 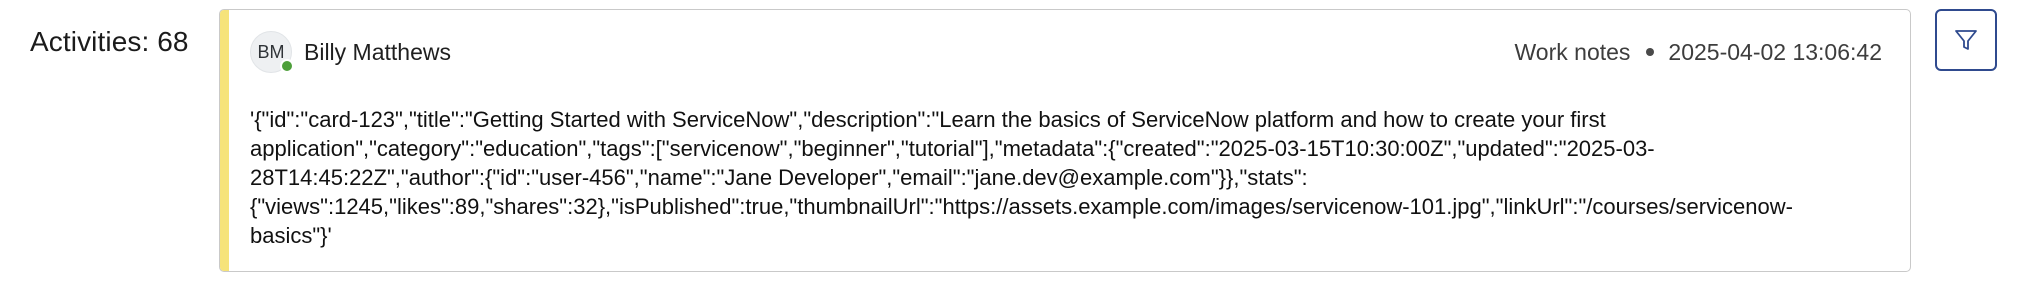 I want to click on separator-dot-icon, so click(x=1650, y=52).